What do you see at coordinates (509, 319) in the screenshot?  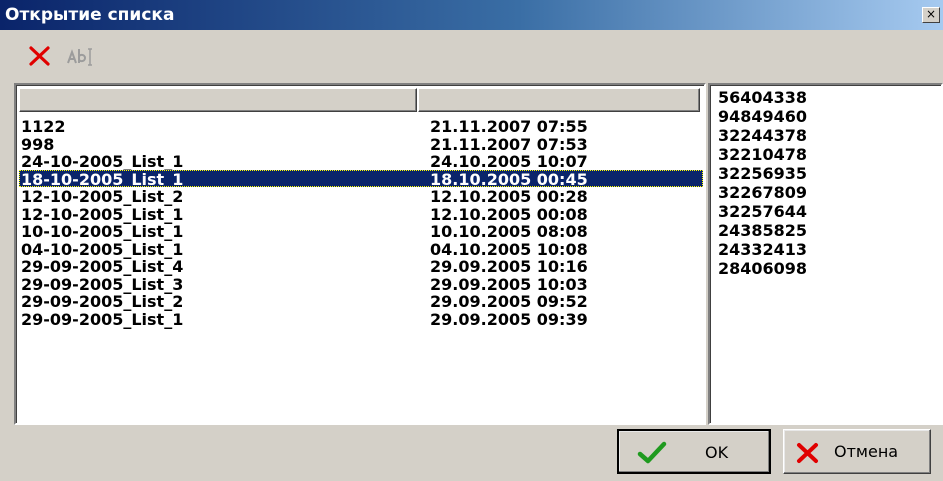 I see `list-date-cell: 29.09.2005 09:39` at bounding box center [509, 319].